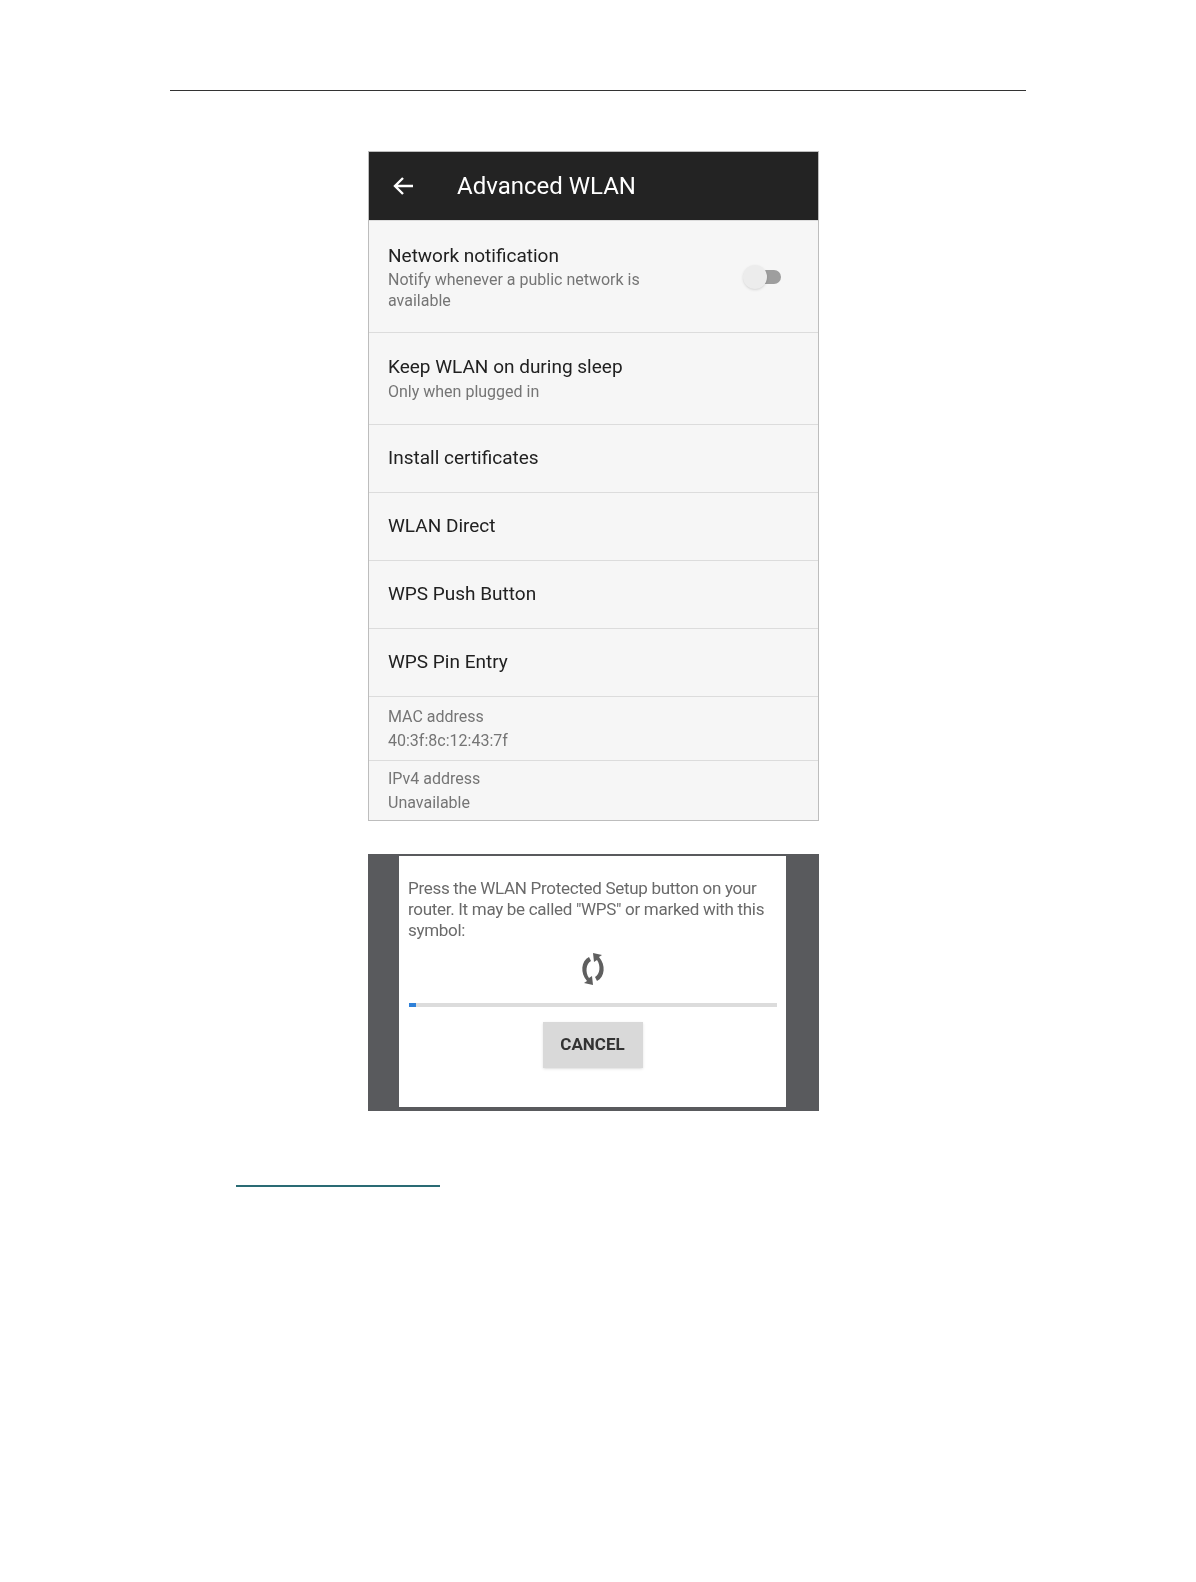  I want to click on row-title: WPS Pin Entry, so click(448, 662).